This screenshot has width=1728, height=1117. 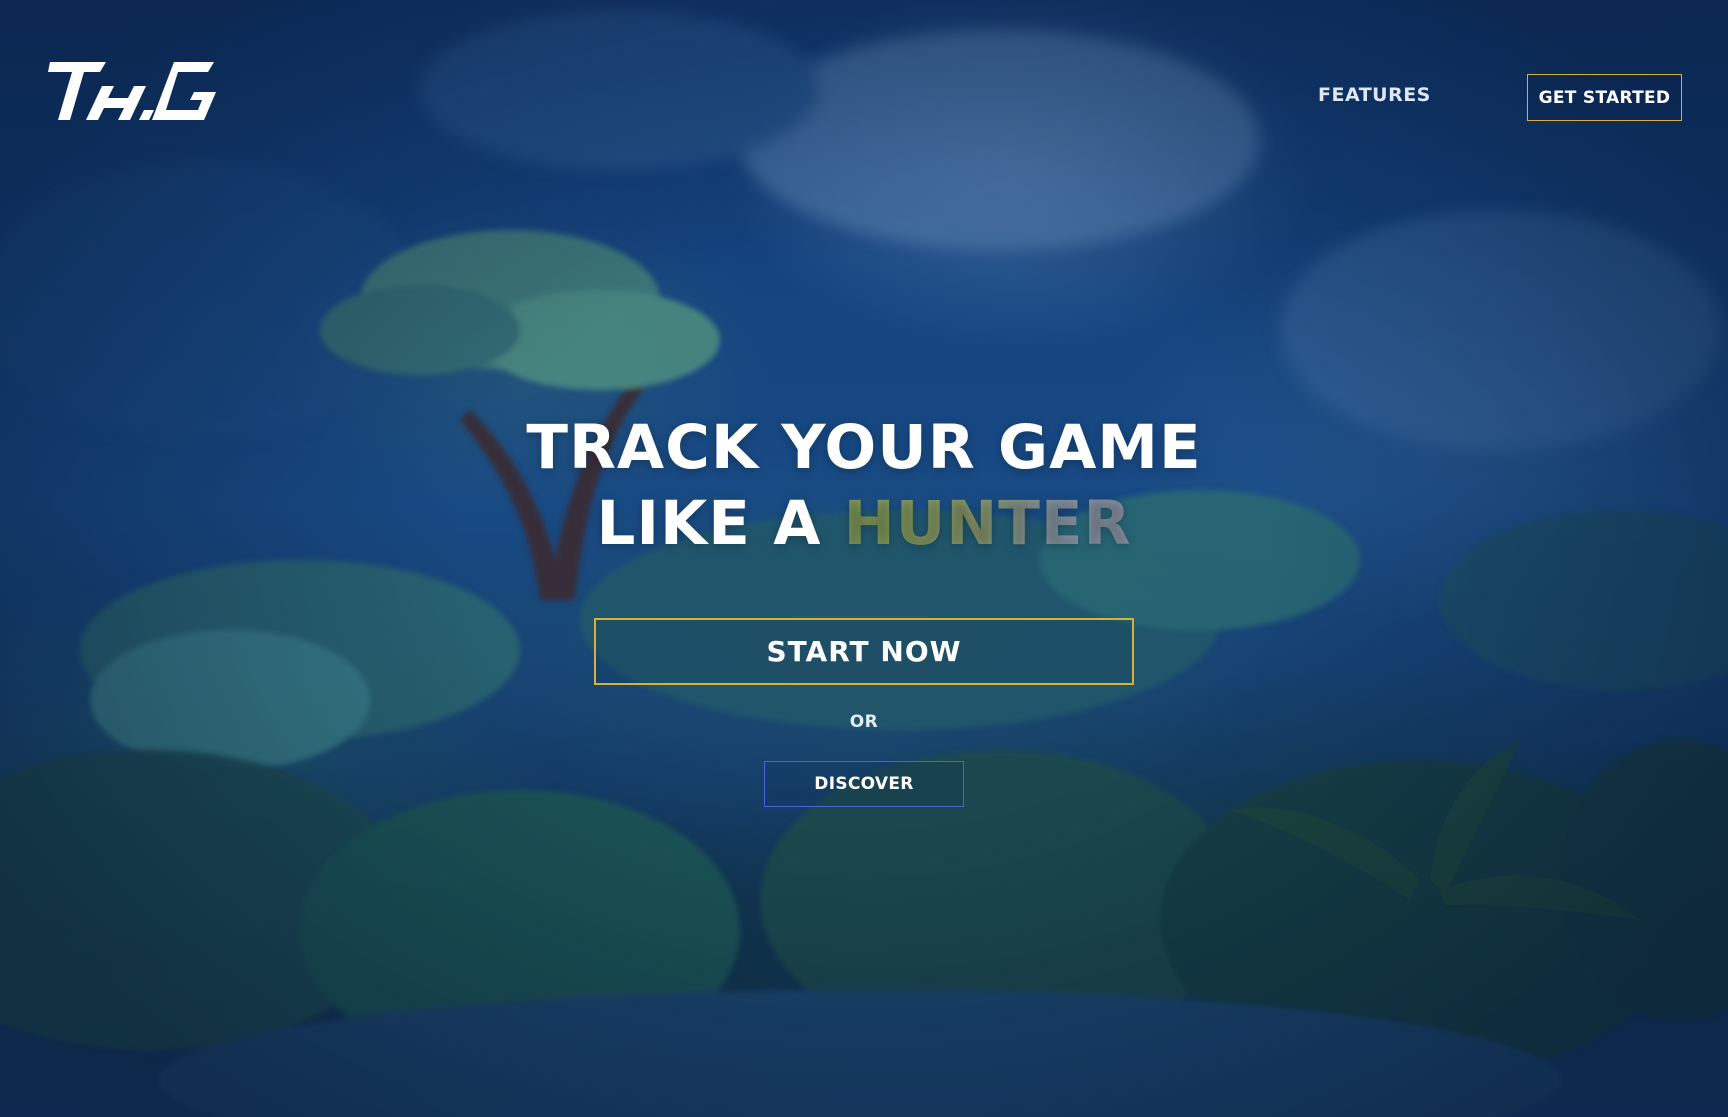 What do you see at coordinates (720, 523) in the screenshot?
I see `hero-line-2-prefix: LIKE A` at bounding box center [720, 523].